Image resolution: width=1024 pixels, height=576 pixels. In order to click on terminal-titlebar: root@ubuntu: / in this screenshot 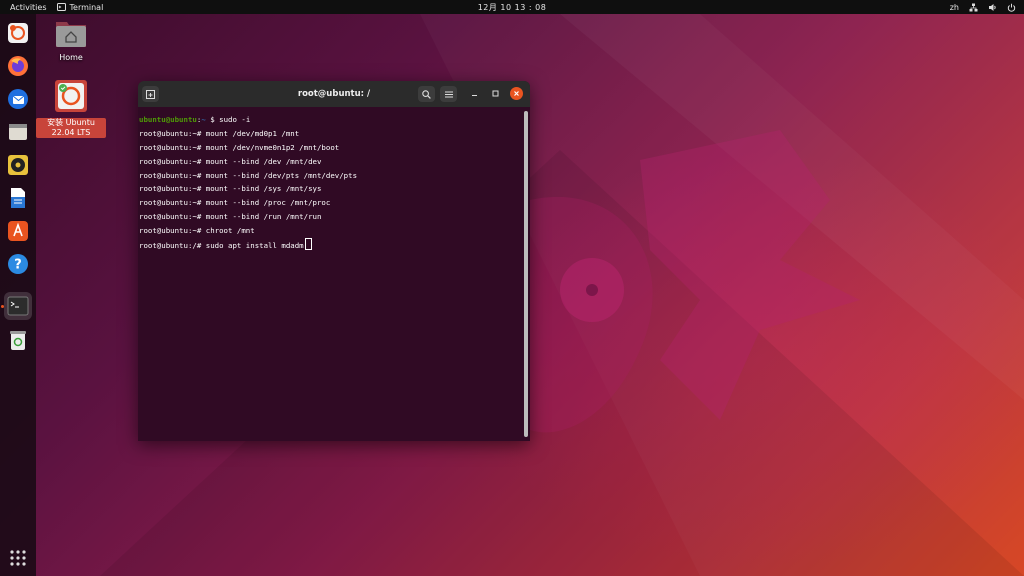, I will do `click(334, 94)`.